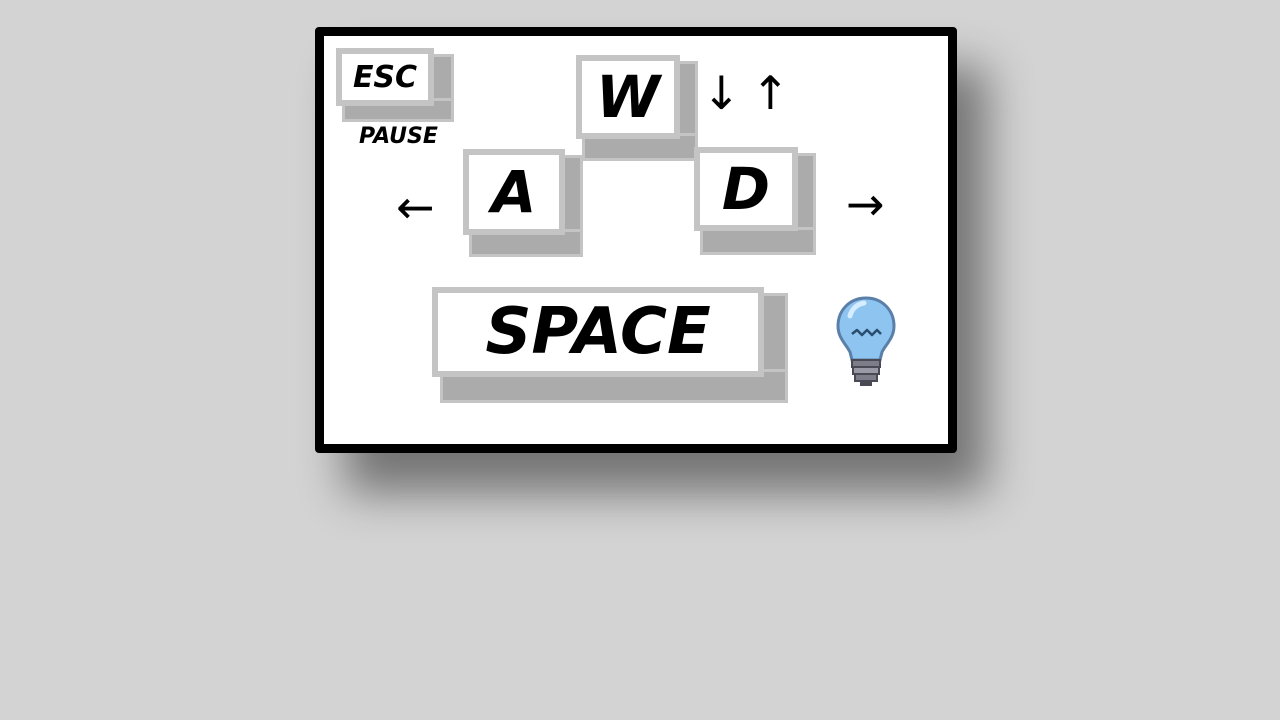  What do you see at coordinates (866, 342) in the screenshot?
I see `lightbulb-icon` at bounding box center [866, 342].